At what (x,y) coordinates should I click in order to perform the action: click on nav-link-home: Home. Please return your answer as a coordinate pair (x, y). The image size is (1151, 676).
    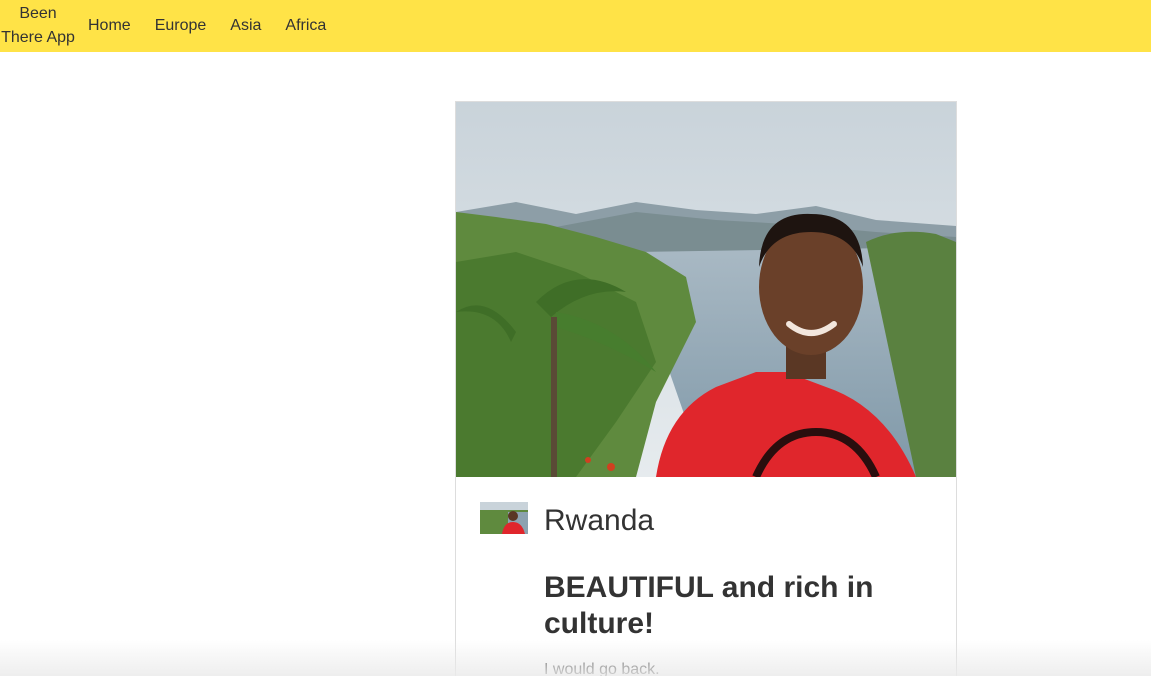
    Looking at the image, I should click on (109, 26).